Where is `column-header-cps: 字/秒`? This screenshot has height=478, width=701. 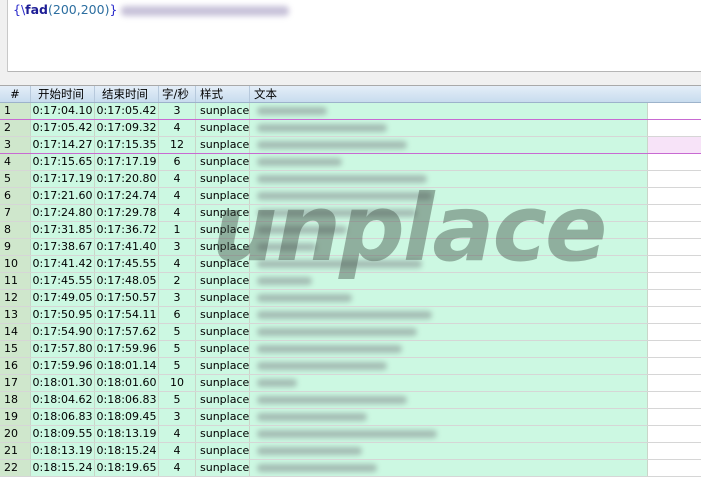
column-header-cps: 字/秒 is located at coordinates (177, 94).